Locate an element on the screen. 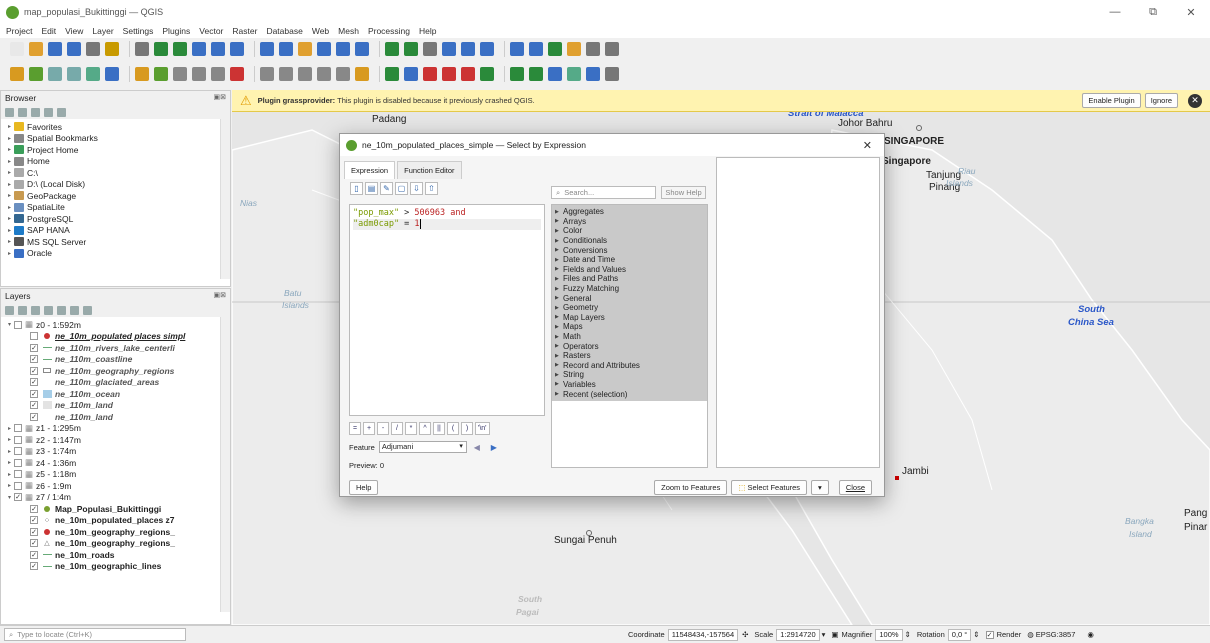 This screenshot has height=643, width=1210. close-window-button: ✕ is located at coordinates (1191, 12).